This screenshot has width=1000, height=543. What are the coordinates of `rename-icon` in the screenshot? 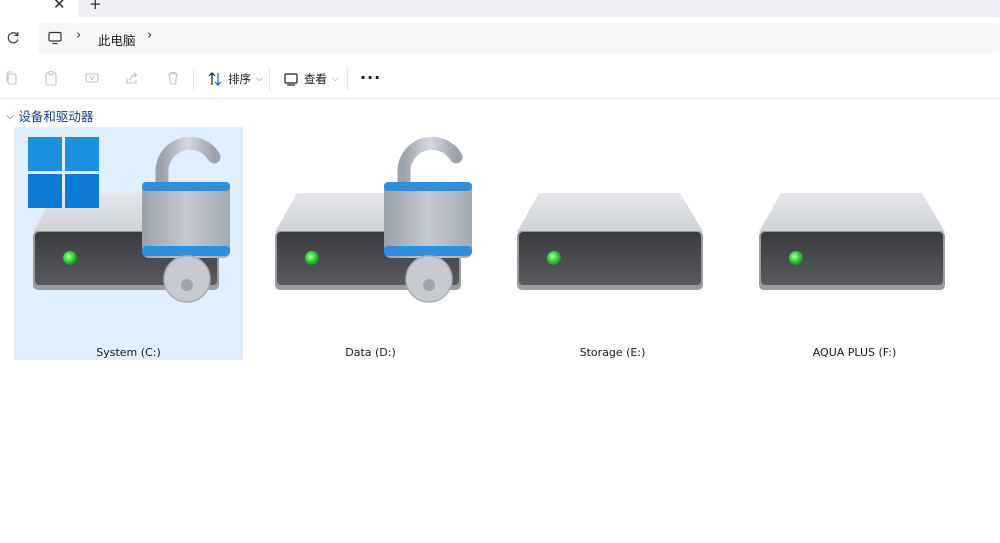 It's located at (92, 78).